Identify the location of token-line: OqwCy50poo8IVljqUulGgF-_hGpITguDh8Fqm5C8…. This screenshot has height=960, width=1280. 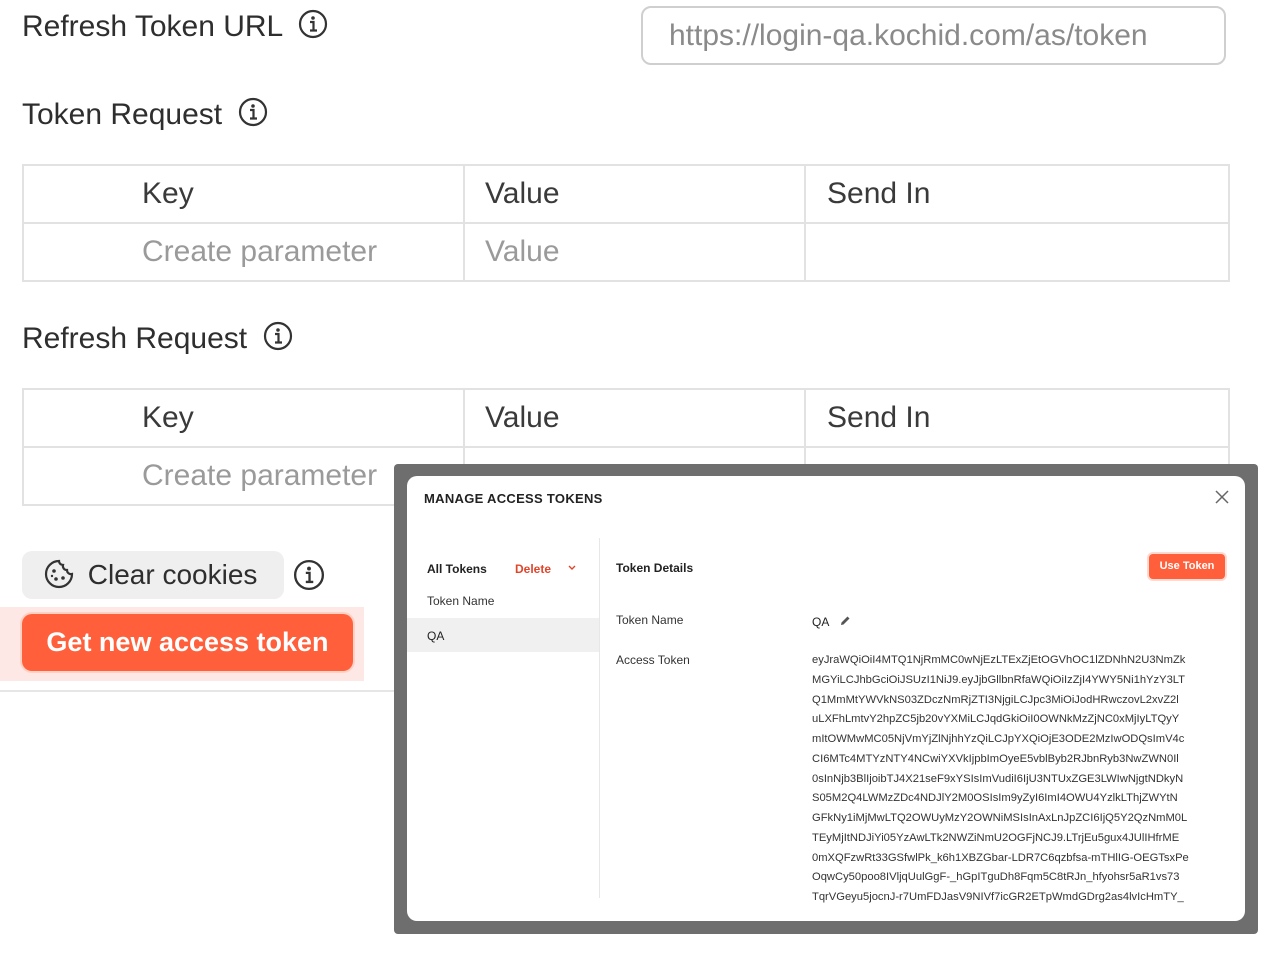
(996, 877).